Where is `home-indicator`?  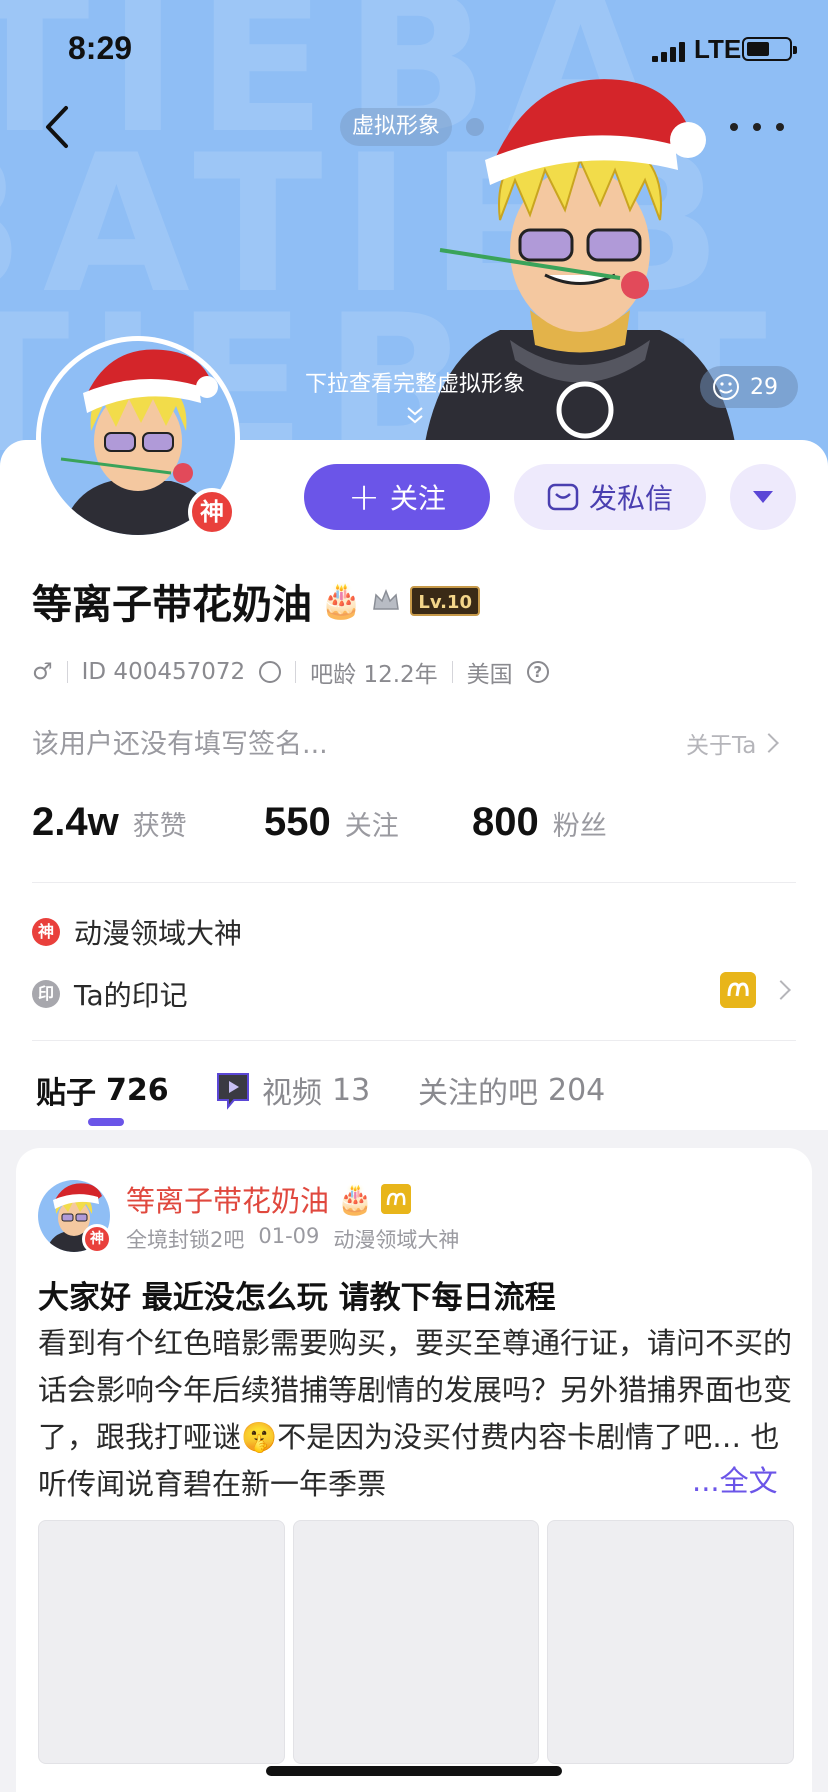
home-indicator is located at coordinates (414, 1771).